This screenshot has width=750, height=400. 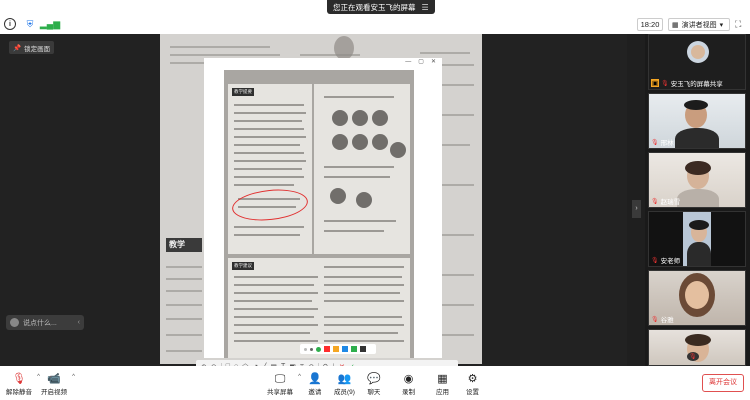 What do you see at coordinates (670, 261) in the screenshot?
I see `participant-name: 安老师` at bounding box center [670, 261].